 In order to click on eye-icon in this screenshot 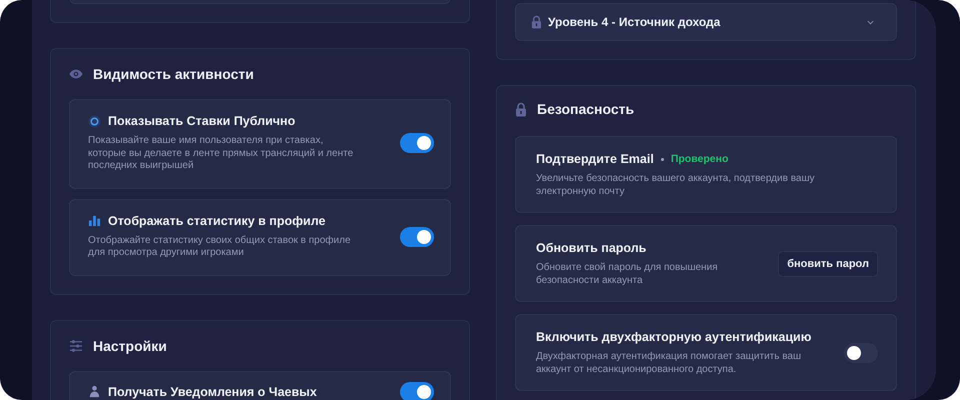, I will do `click(76, 74)`.